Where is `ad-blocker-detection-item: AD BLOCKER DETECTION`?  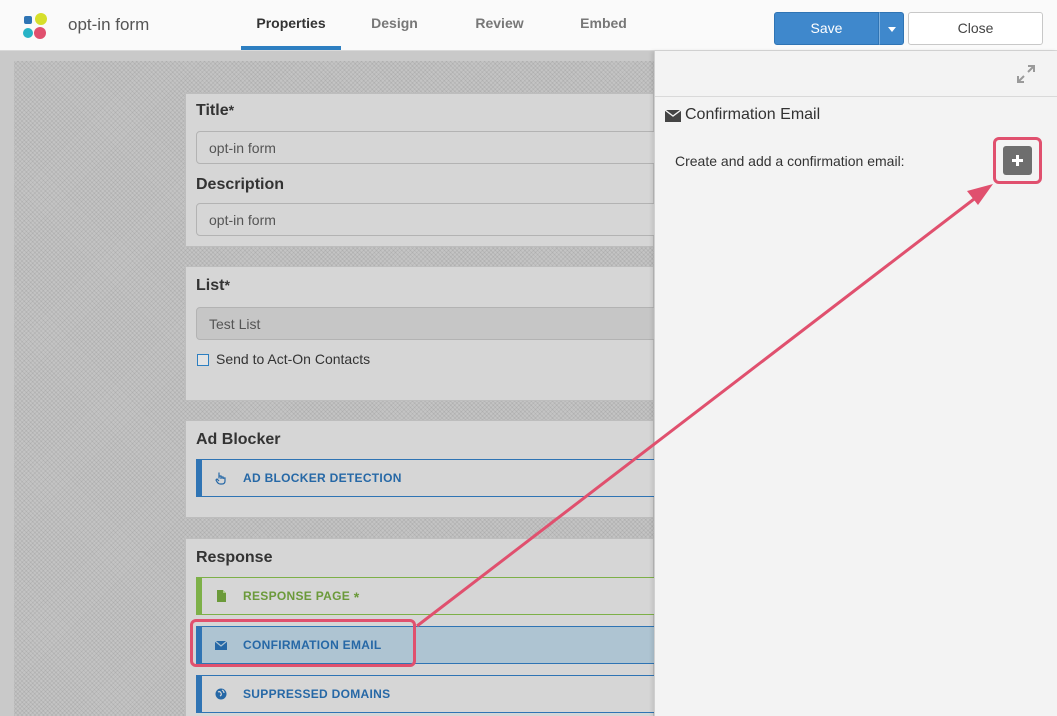
ad-blocker-detection-item: AD BLOCKER DETECTION is located at coordinates (431, 478).